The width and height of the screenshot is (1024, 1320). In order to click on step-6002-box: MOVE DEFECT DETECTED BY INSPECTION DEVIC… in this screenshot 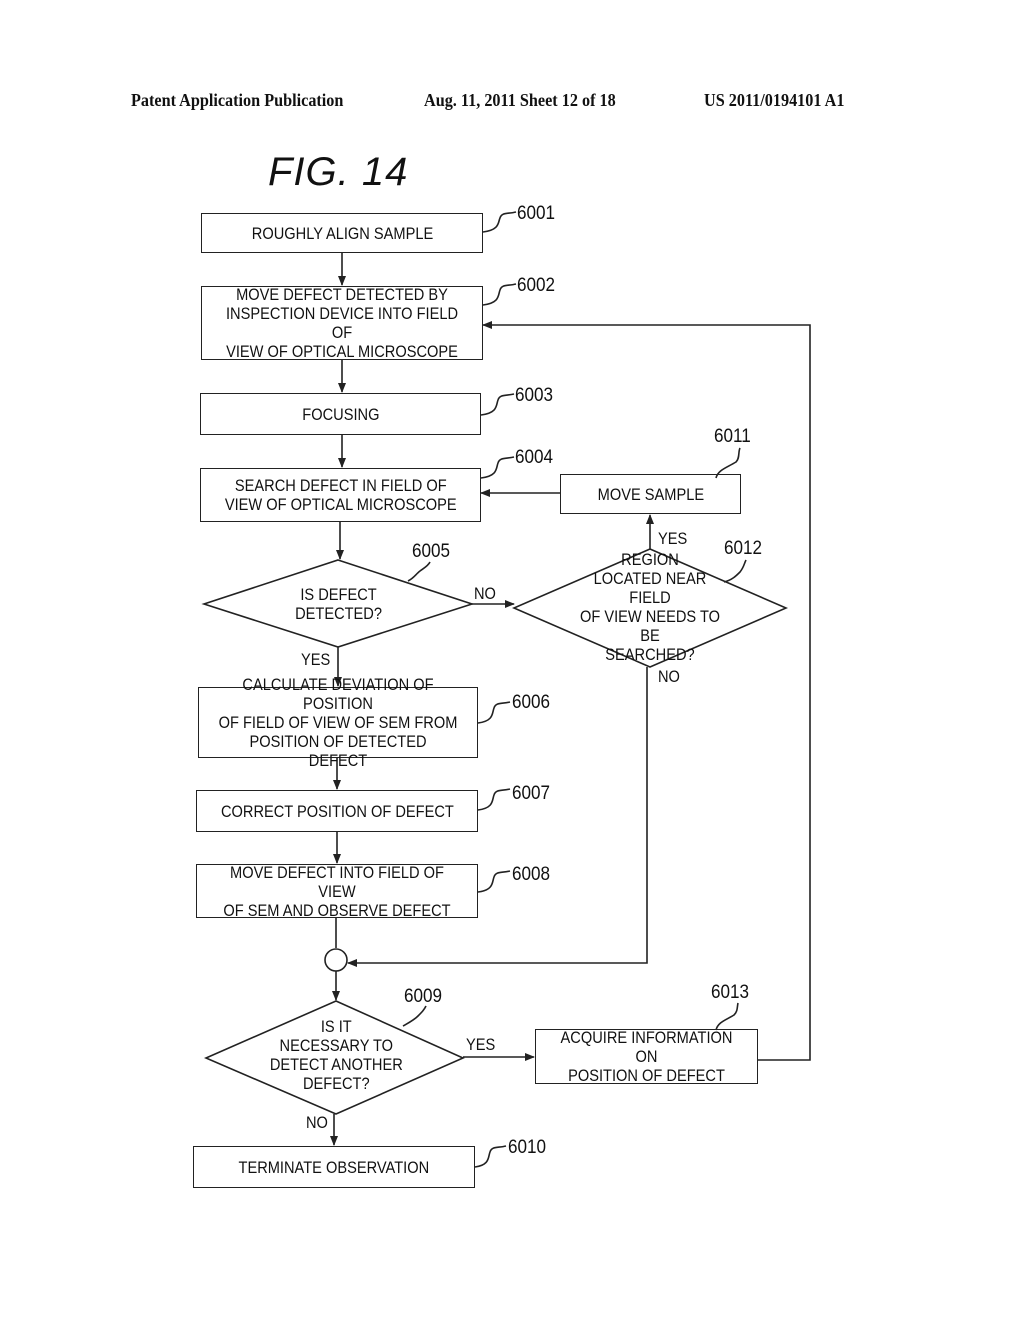, I will do `click(342, 323)`.